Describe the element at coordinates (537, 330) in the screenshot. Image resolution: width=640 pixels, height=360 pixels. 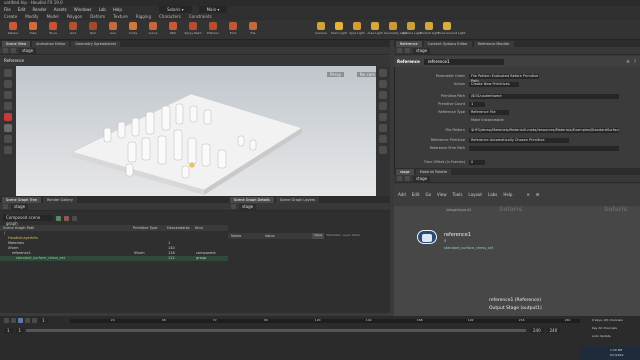
I see `range-end-field: 240` at that location.